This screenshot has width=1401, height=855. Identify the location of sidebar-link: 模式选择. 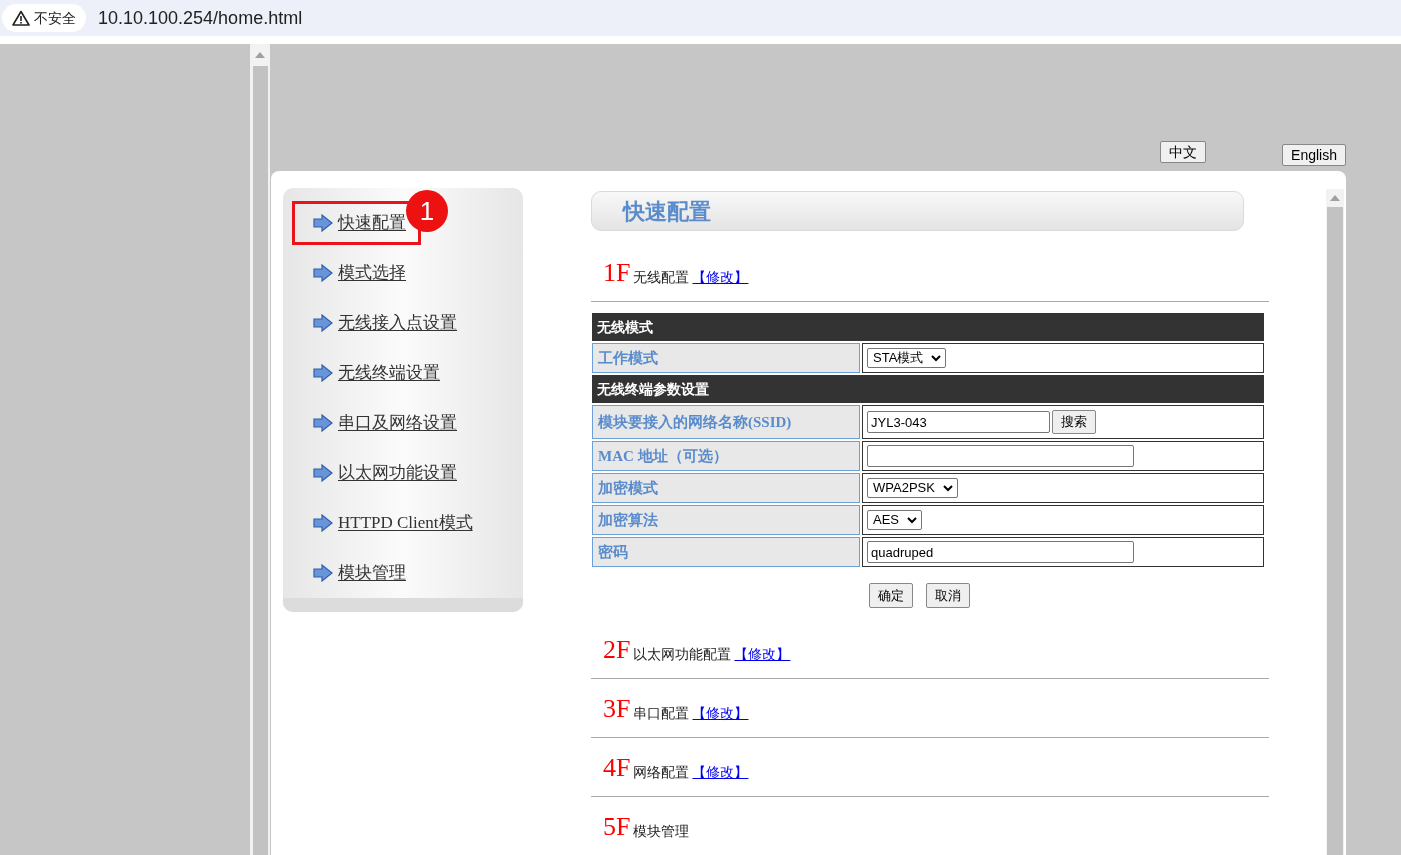
(372, 273).